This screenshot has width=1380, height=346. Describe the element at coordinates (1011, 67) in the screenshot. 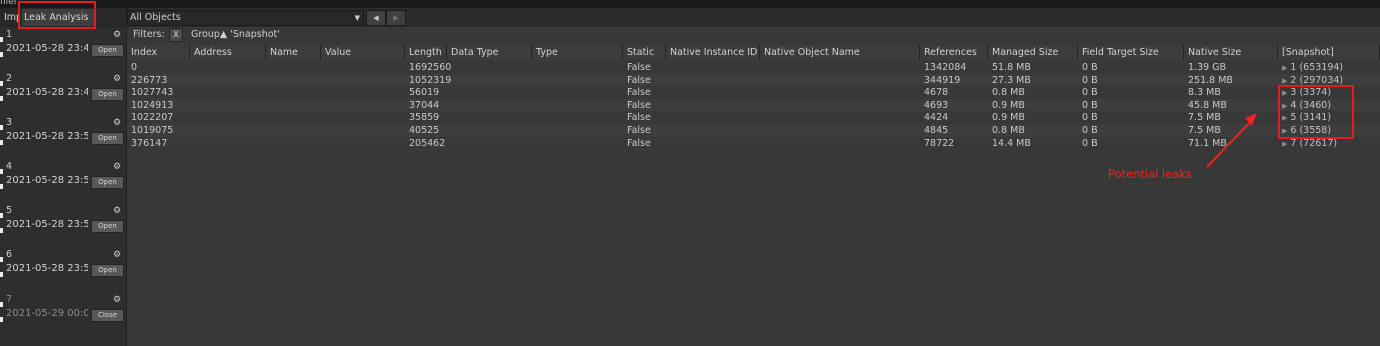

I see `table-cell: 51.8 MB` at that location.